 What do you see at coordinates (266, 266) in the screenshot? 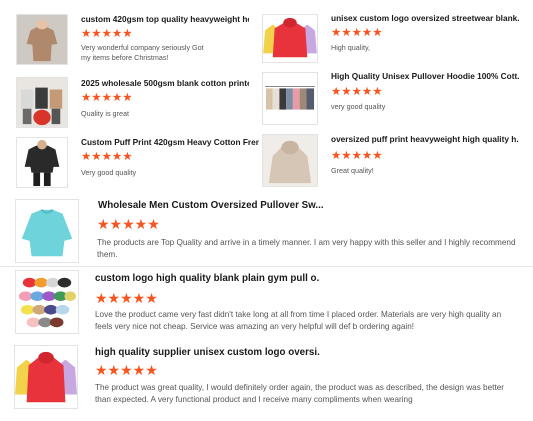
I see `section-divider` at bounding box center [266, 266].